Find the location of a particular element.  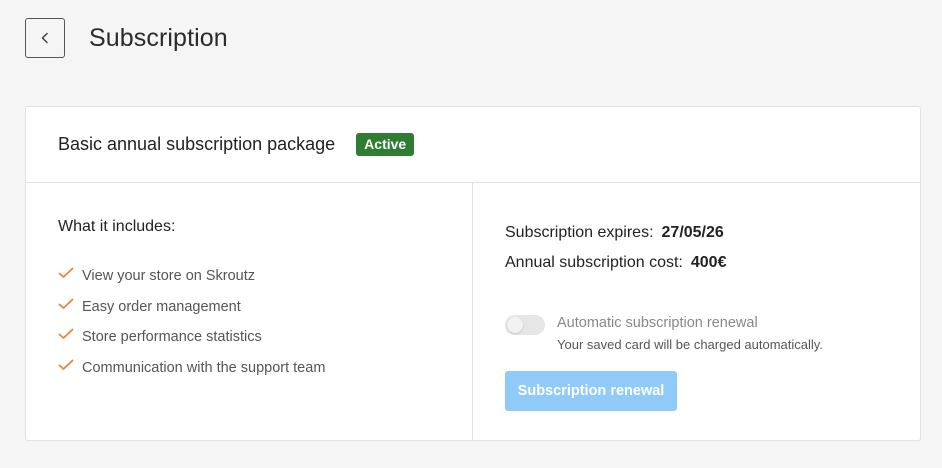

feature-label: Easy order management is located at coordinates (161, 306).